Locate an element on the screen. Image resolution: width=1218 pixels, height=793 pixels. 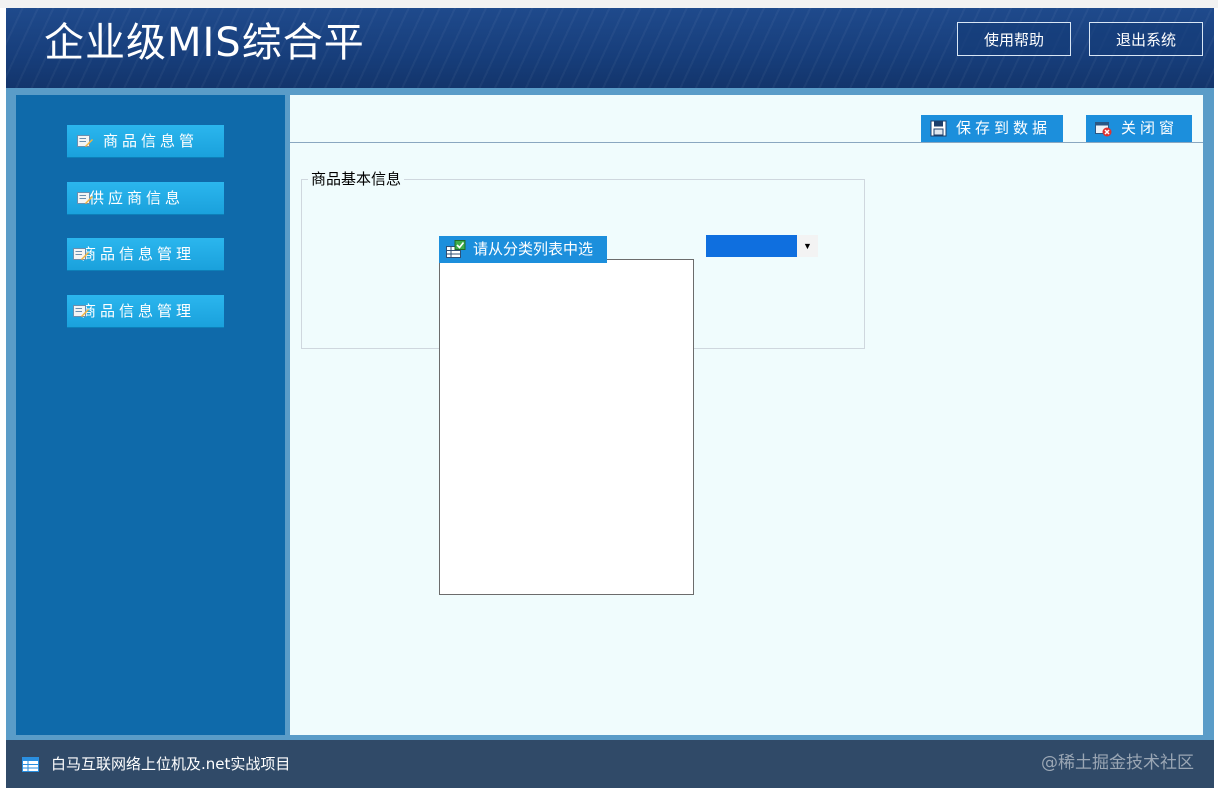
combobox-selected-value is located at coordinates (751, 246).